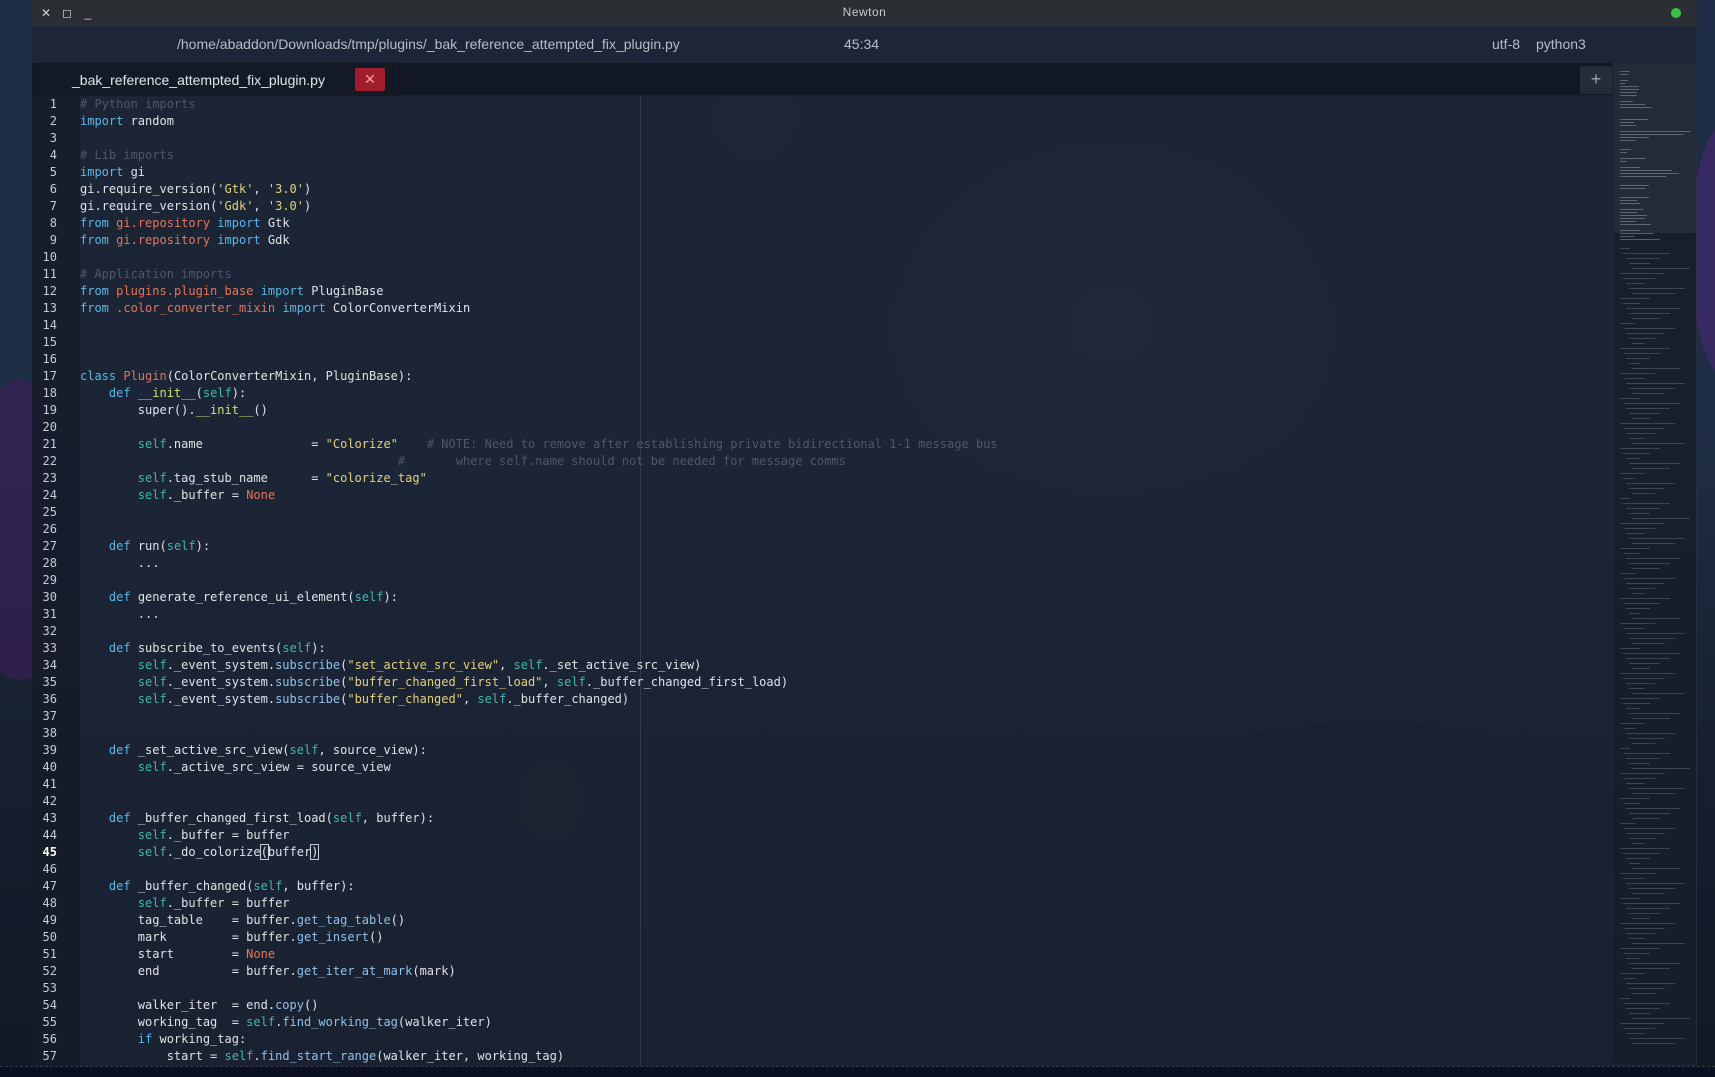  I want to click on line-number: 50, so click(49, 937).